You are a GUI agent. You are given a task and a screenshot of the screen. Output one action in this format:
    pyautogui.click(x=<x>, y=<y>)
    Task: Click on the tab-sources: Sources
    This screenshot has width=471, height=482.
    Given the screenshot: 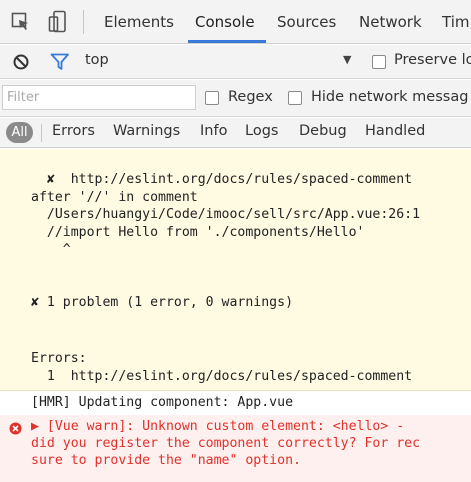 What is the action you would take?
    pyautogui.click(x=306, y=22)
    